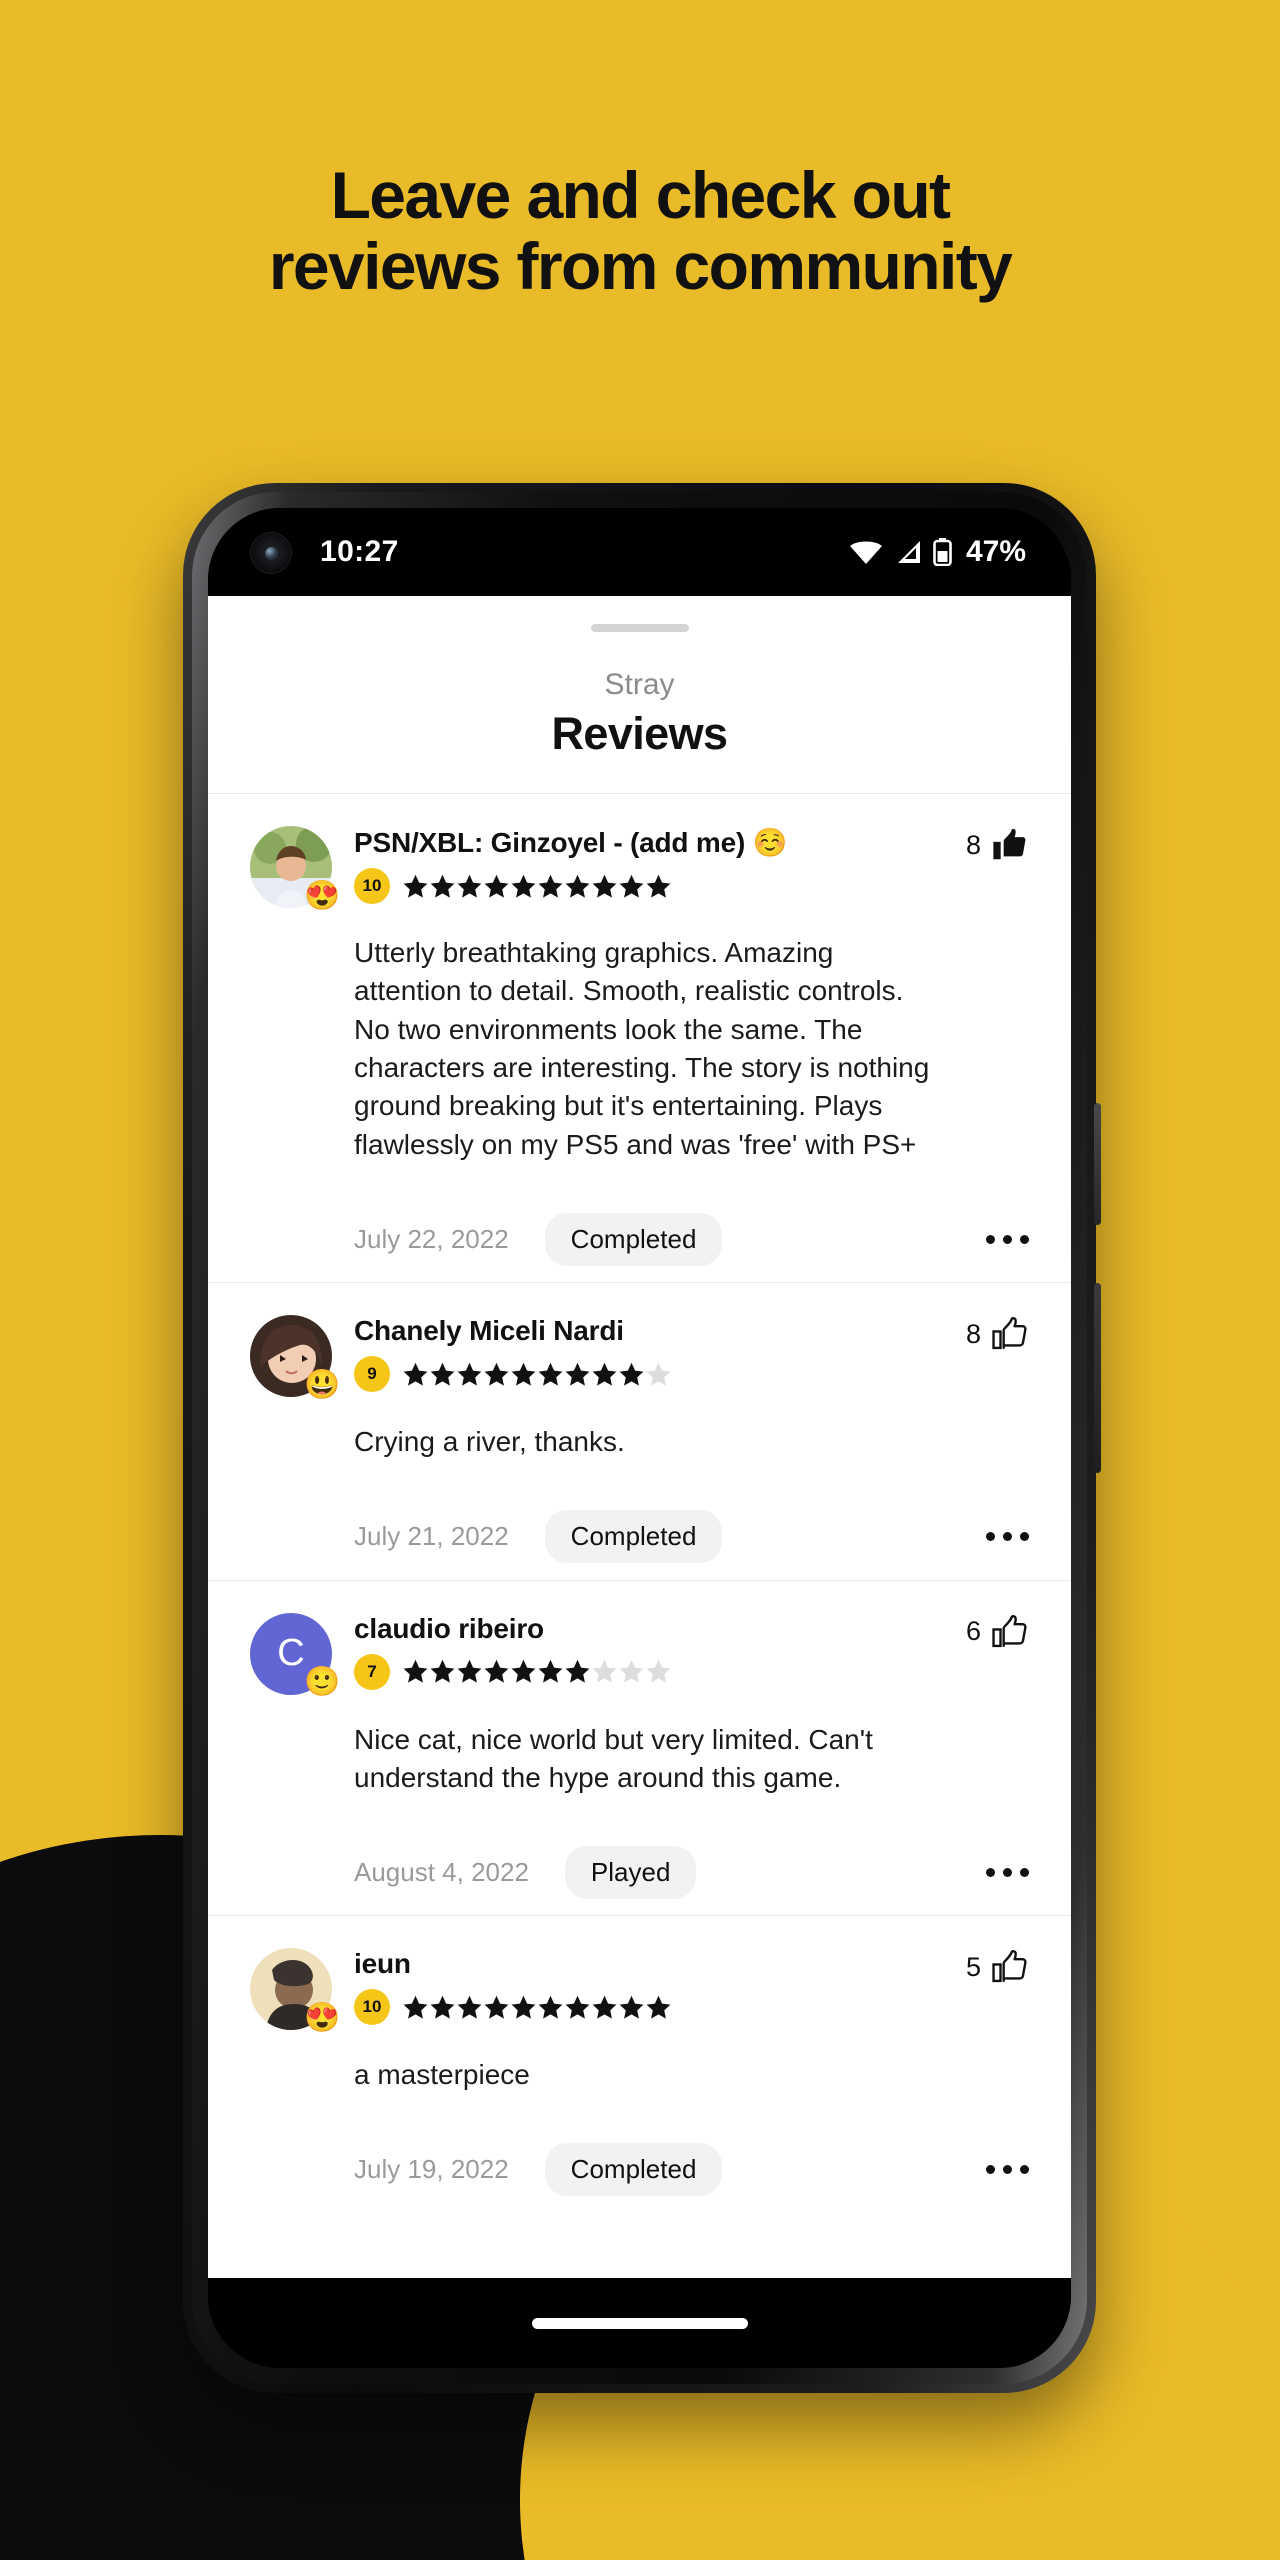  What do you see at coordinates (431, 1238) in the screenshot?
I see `review-date: July 22, 2022` at bounding box center [431, 1238].